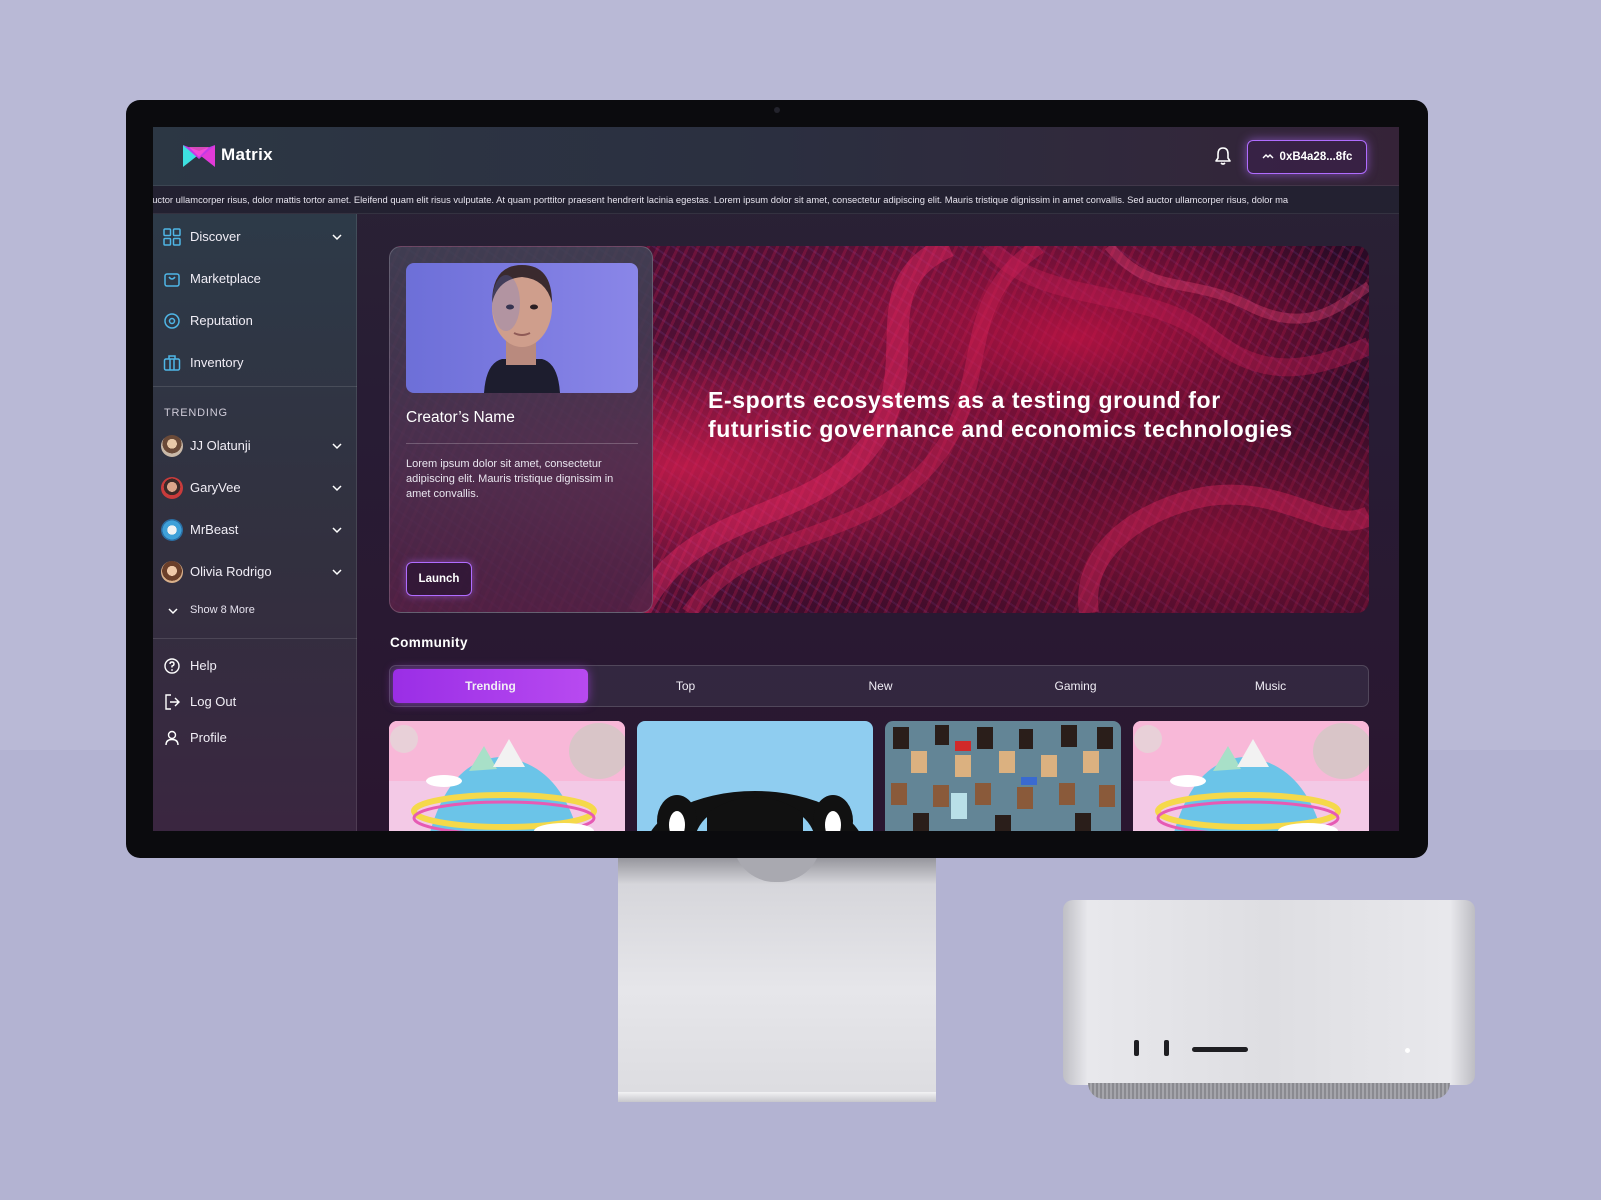  Describe the element at coordinates (1269, 992) in the screenshot. I see `mac-studio` at that location.